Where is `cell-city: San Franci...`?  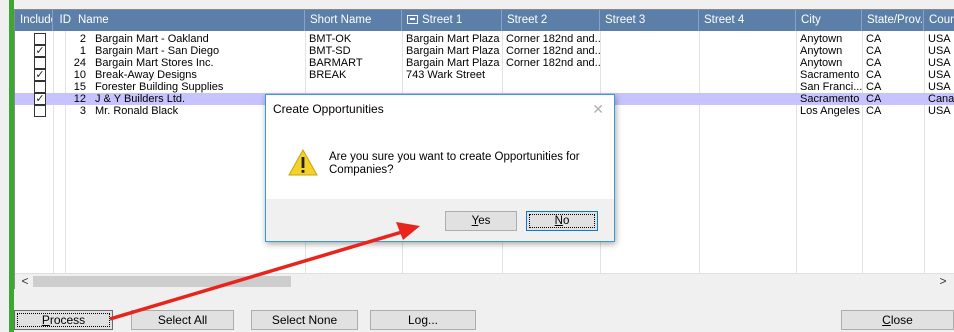
cell-city: San Franci... is located at coordinates (831, 87).